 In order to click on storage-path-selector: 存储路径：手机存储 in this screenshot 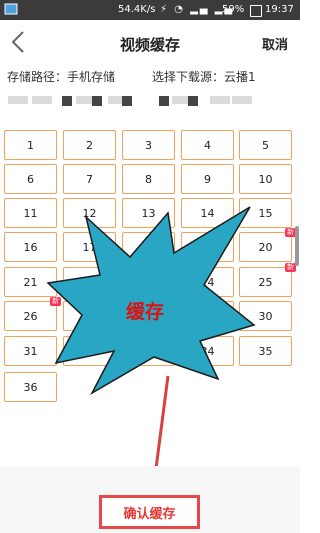, I will do `click(61, 76)`.